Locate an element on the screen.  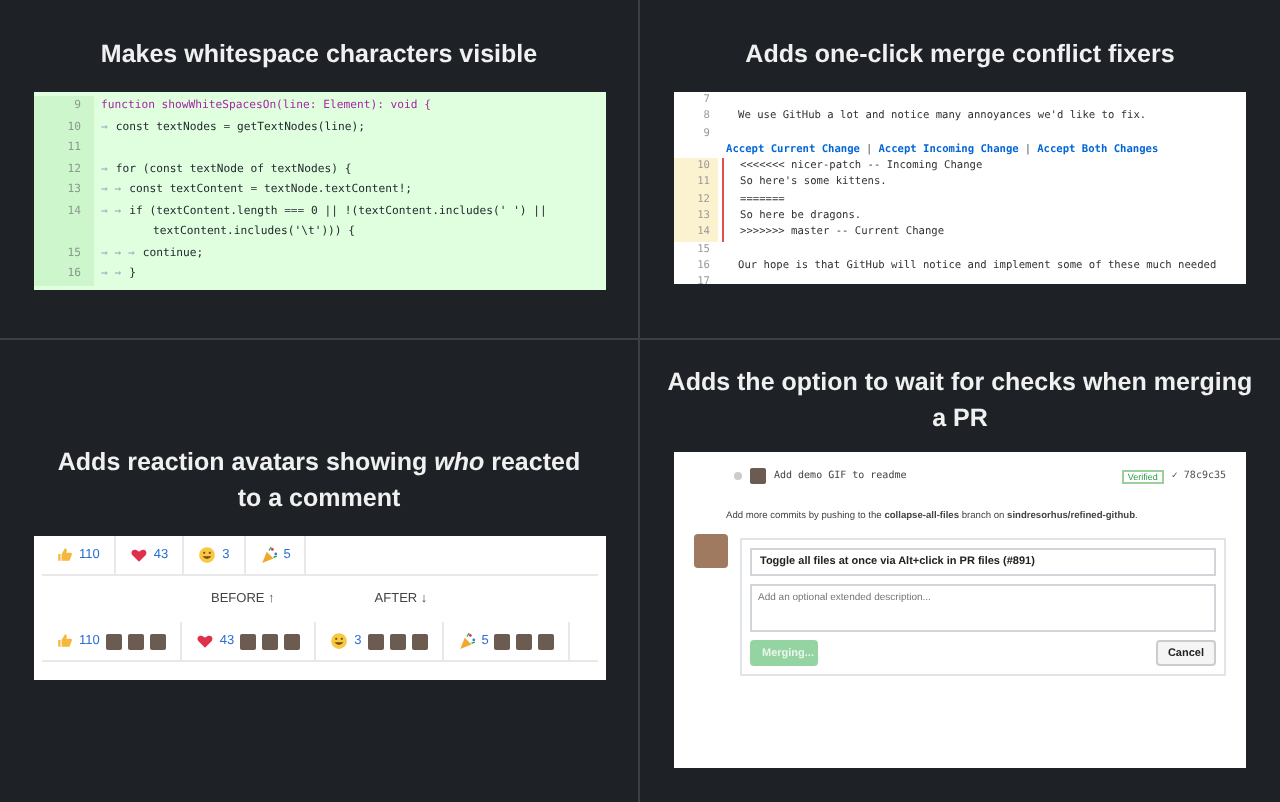
commit-dot is located at coordinates (738, 476).